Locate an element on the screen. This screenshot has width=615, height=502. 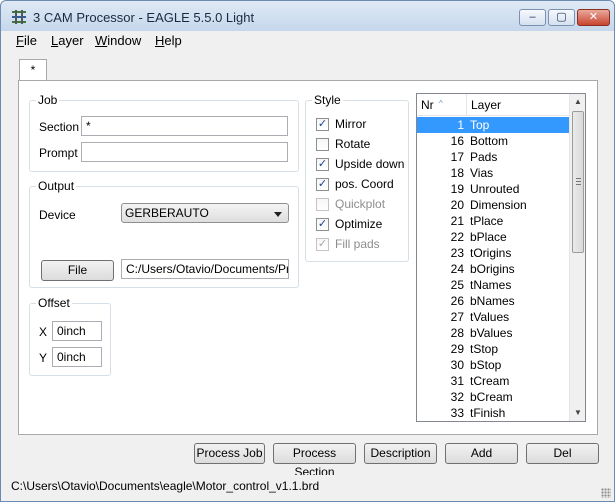
layer-name: tCream is located at coordinates (490, 381).